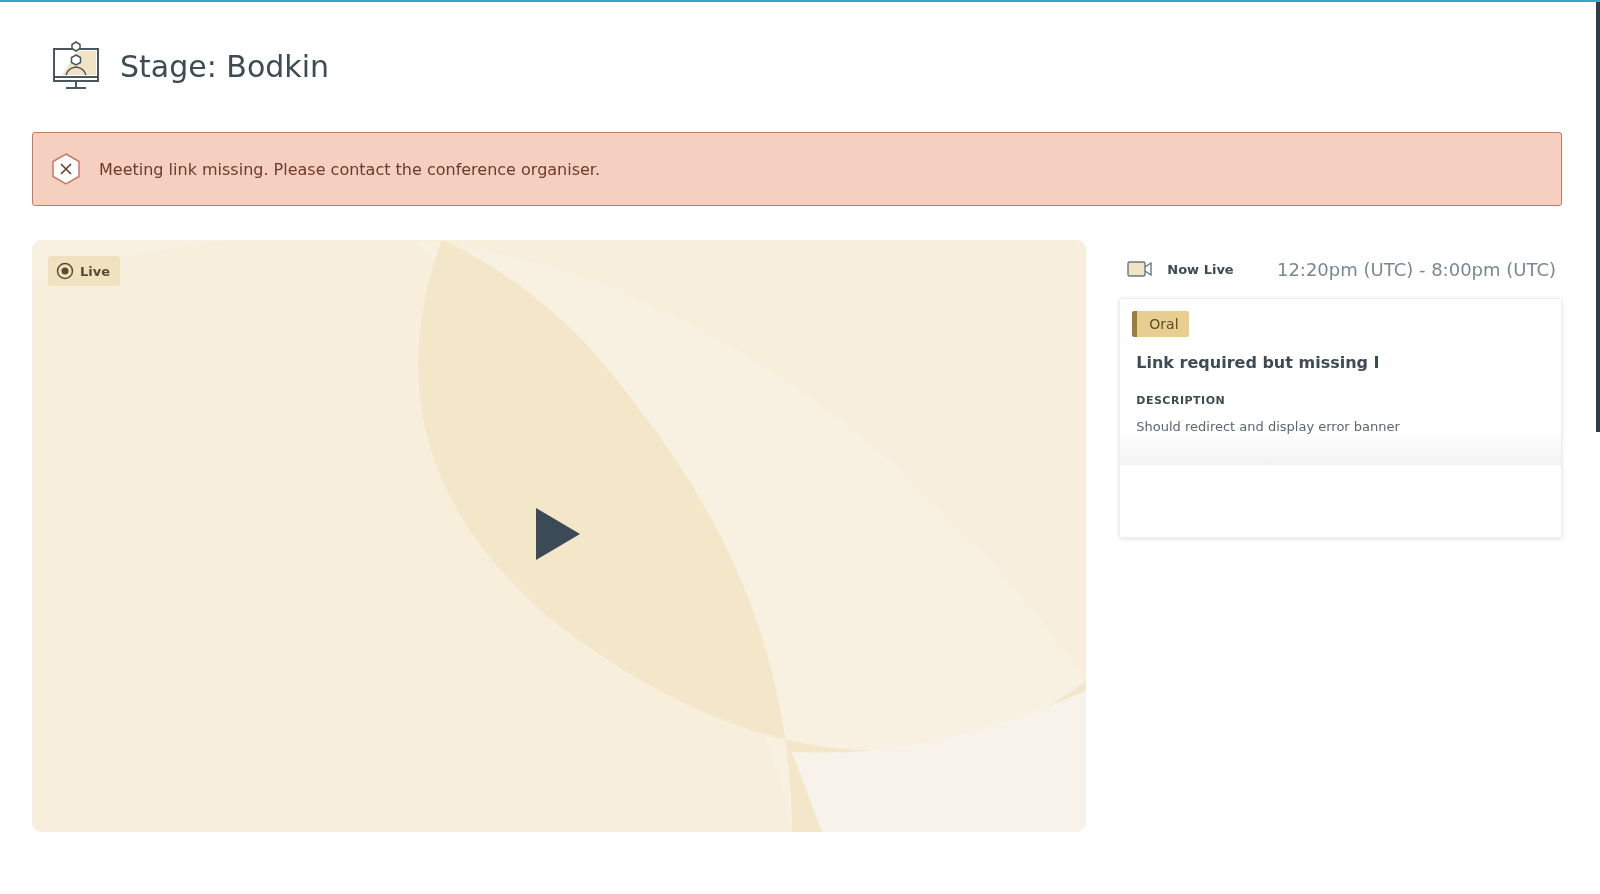 The image size is (1600, 894). I want to click on session-title: Link required but missing I, so click(1258, 362).